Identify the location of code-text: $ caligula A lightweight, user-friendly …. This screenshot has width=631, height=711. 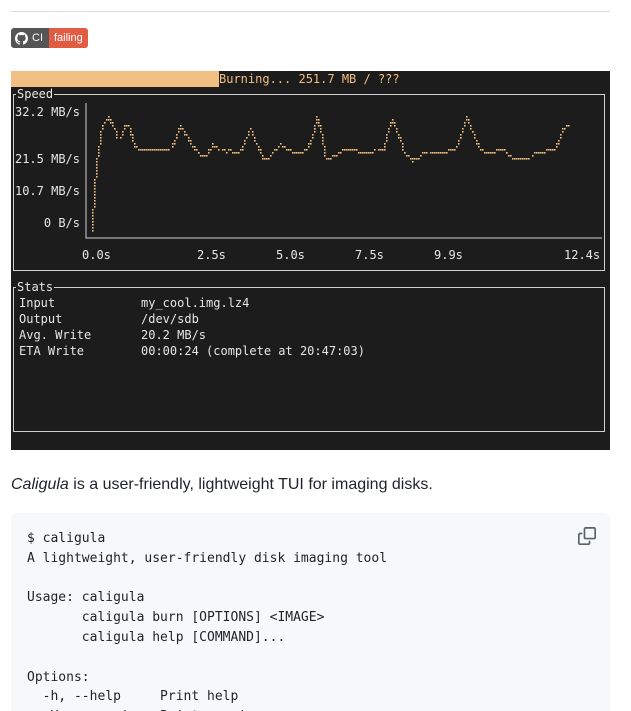
(207, 620).